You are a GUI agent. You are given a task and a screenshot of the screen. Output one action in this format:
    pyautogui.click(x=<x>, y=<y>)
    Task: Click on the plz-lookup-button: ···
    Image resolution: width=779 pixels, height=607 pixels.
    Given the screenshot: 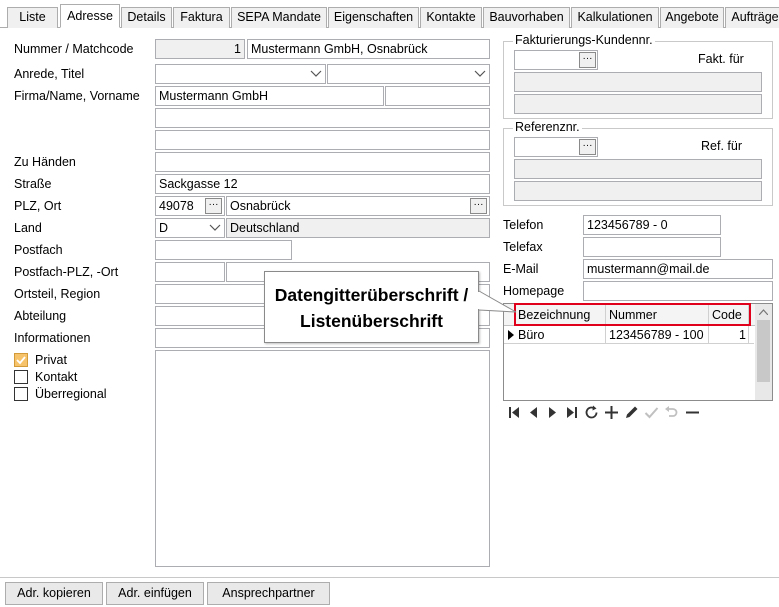 What is the action you would take?
    pyautogui.click(x=213, y=206)
    